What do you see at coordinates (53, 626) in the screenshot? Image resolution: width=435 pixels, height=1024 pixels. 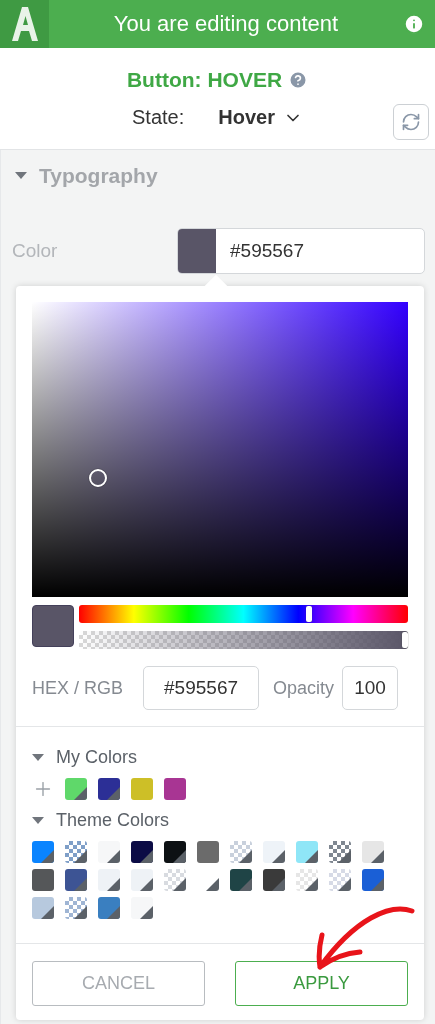 I see `color-preview` at bounding box center [53, 626].